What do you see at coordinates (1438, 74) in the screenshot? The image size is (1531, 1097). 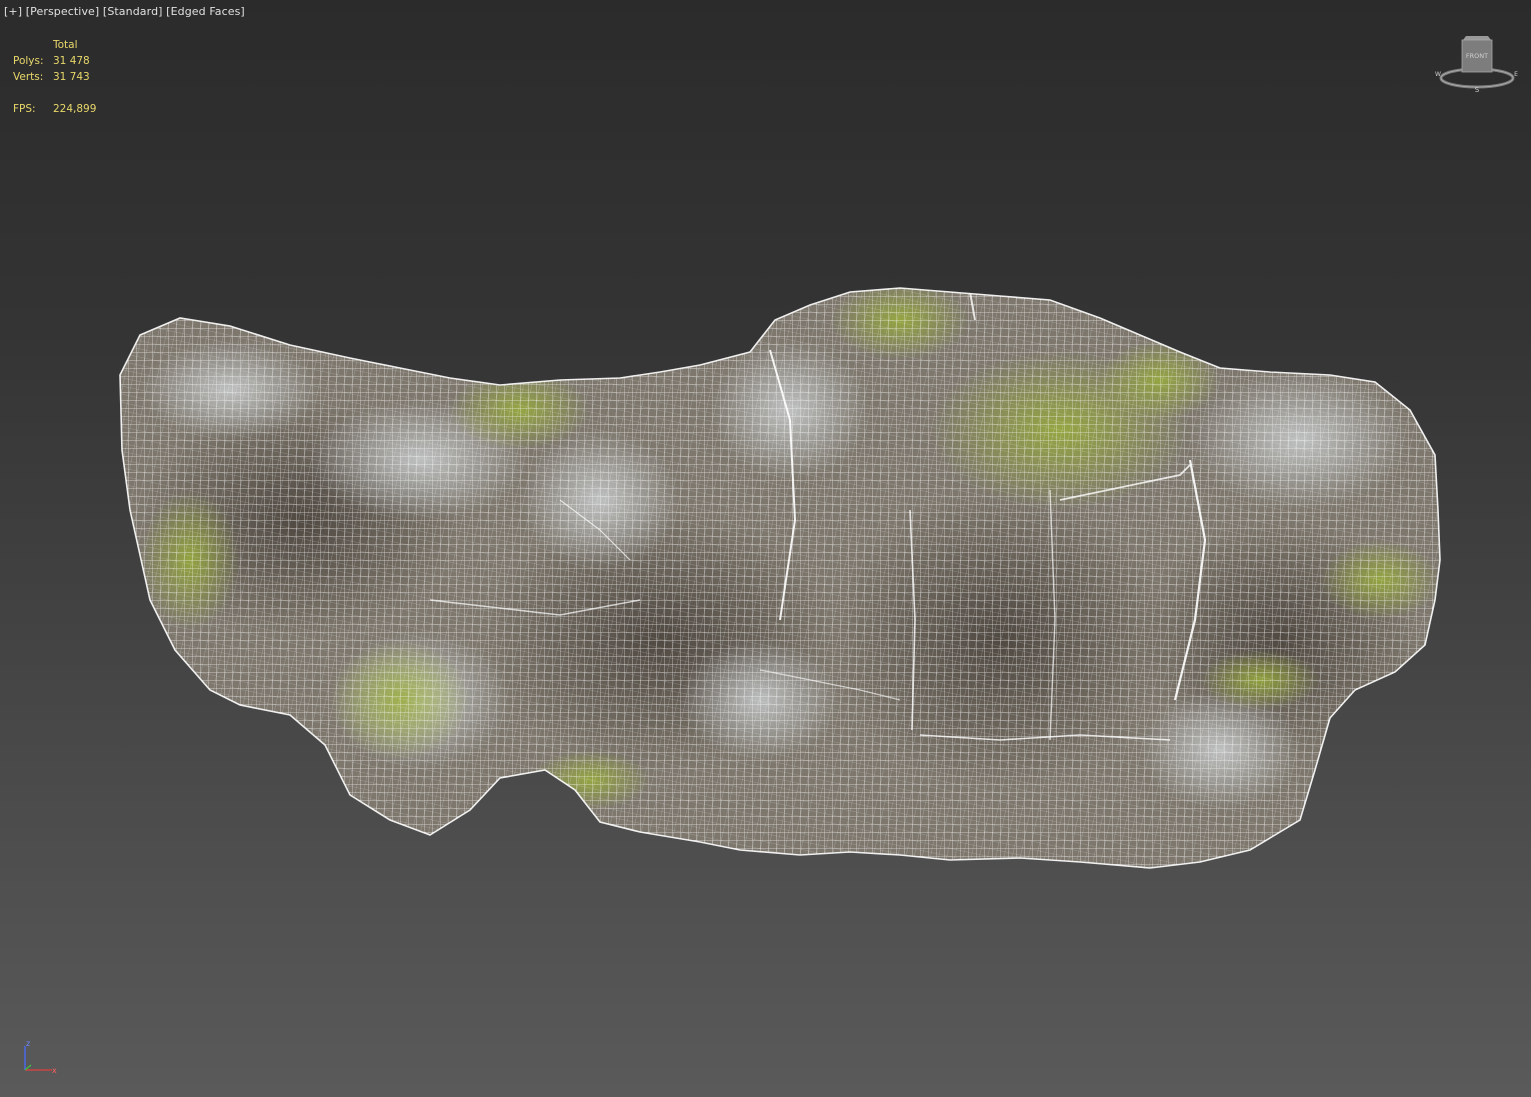 I see `viewcube-compass-w: W` at bounding box center [1438, 74].